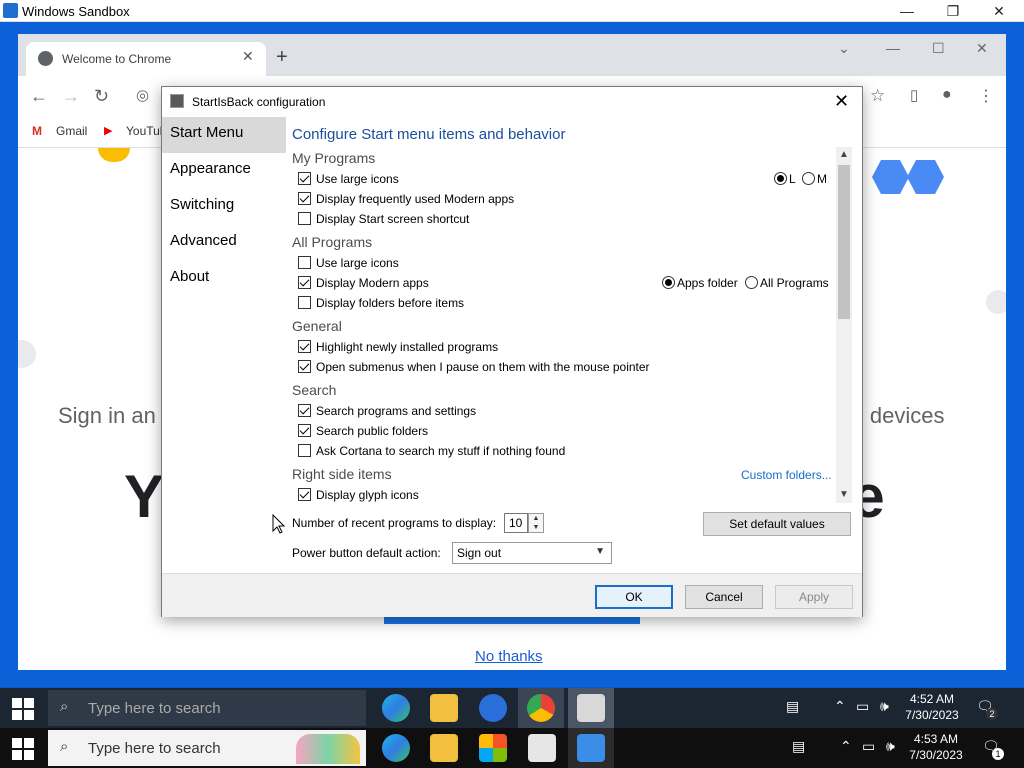 This screenshot has width=1024, height=768. Describe the element at coordinates (509, 656) in the screenshot. I see `no-thanks-link: No thanks` at that location.